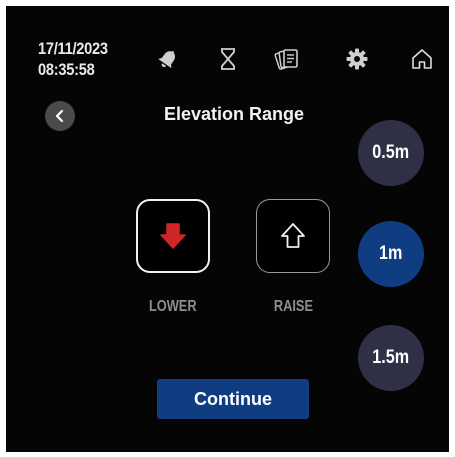 The image size is (455, 457). What do you see at coordinates (293, 306) in the screenshot?
I see `raise-label: RAISE` at bounding box center [293, 306].